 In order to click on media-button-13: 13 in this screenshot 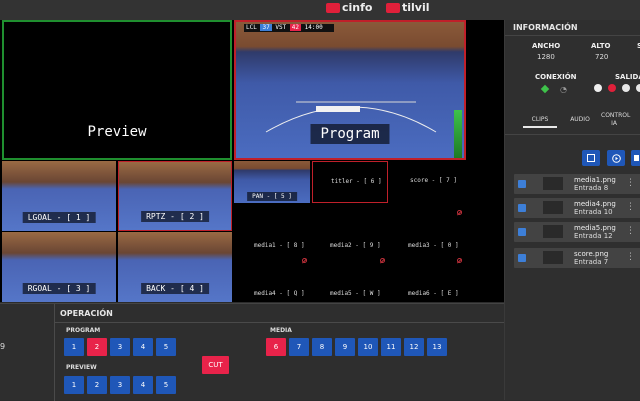, I will do `click(437, 347)`.